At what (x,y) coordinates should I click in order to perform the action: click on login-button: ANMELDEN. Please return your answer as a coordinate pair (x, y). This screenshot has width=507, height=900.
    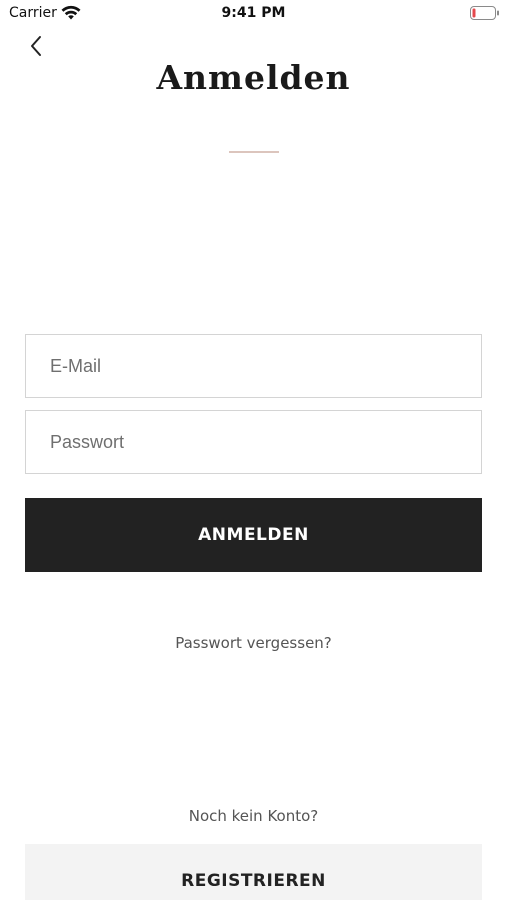
    Looking at the image, I should click on (253, 535).